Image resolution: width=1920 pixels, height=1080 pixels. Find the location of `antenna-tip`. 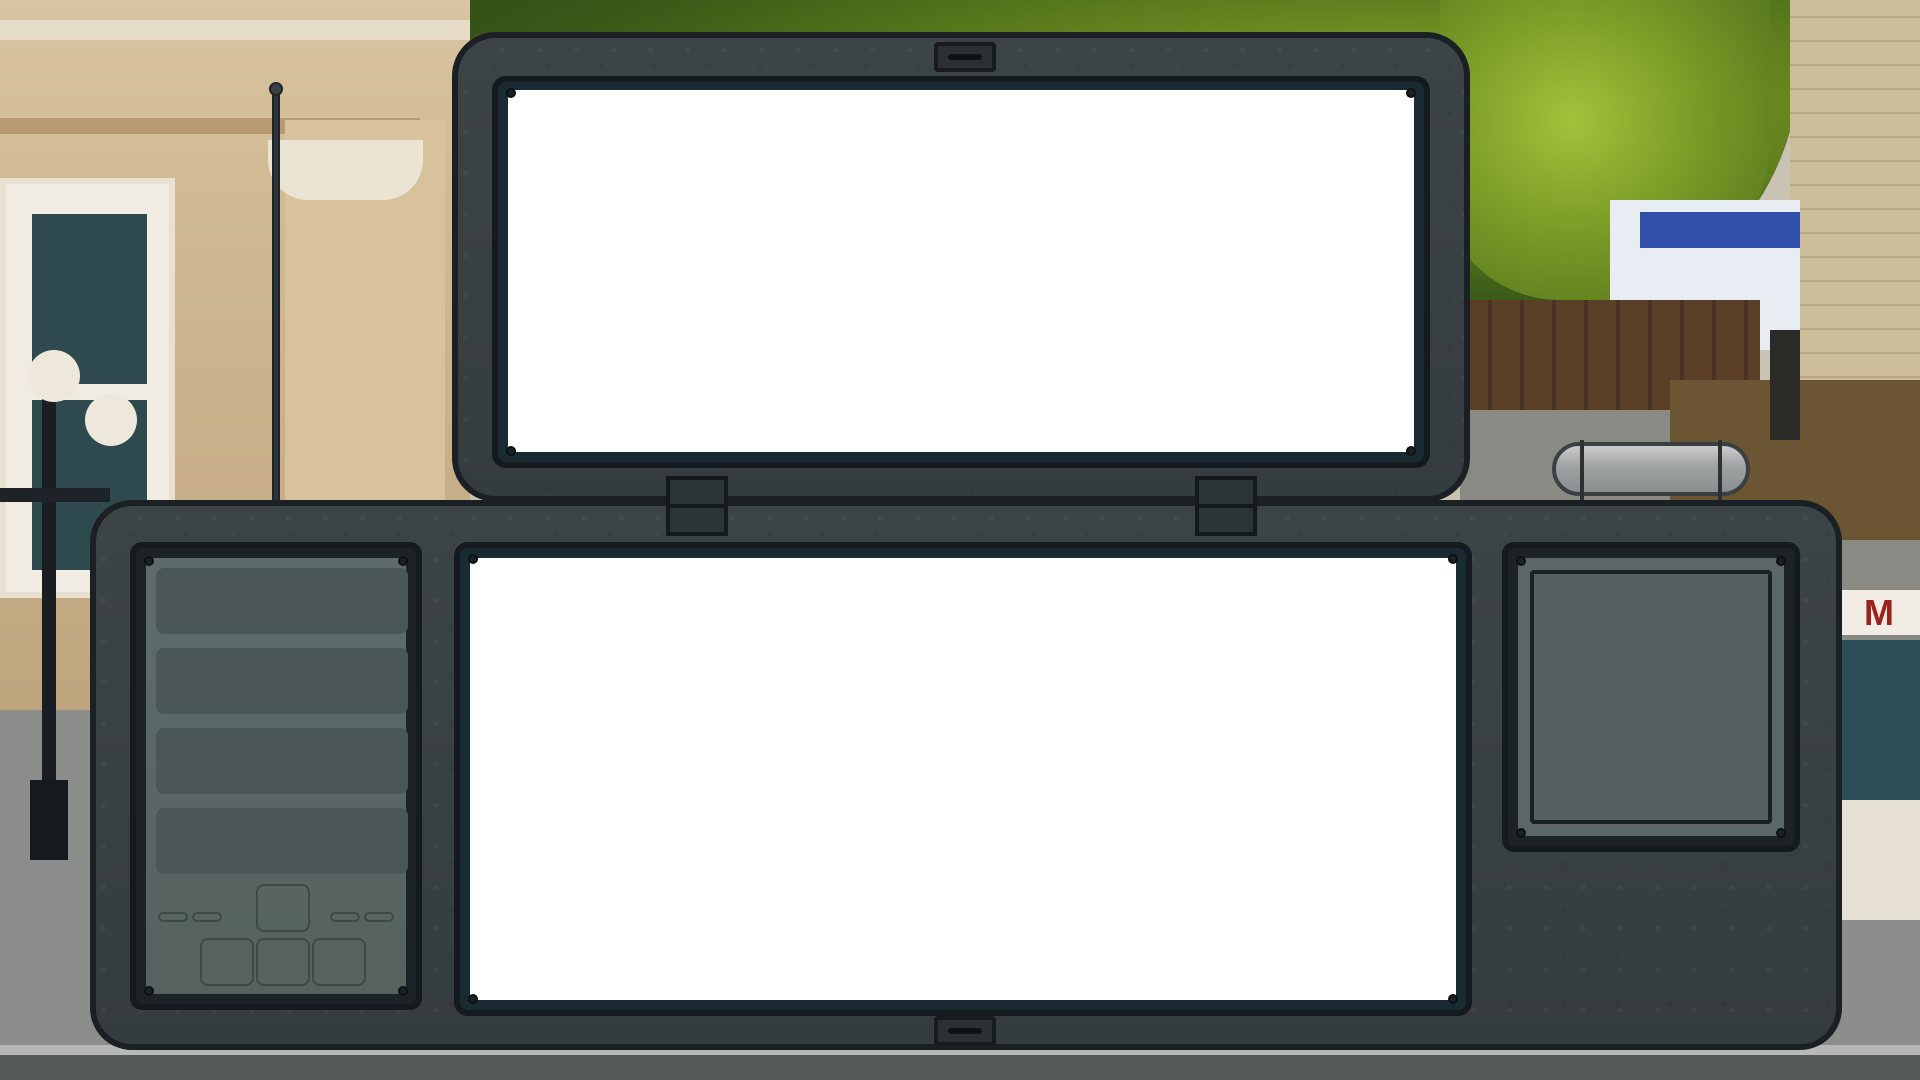

antenna-tip is located at coordinates (276, 89).